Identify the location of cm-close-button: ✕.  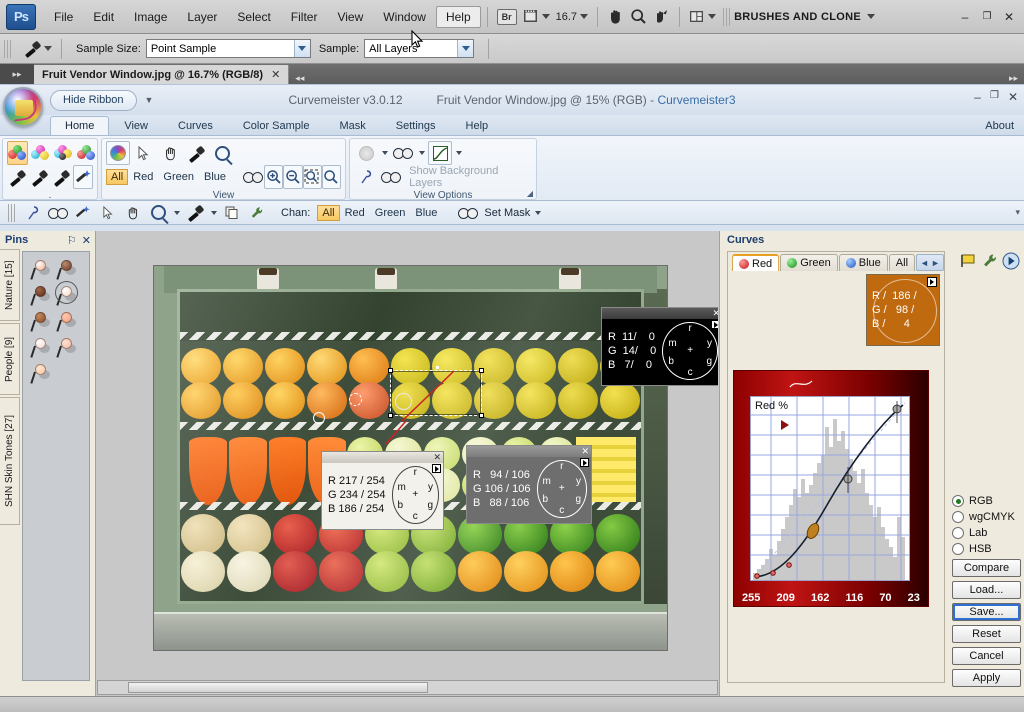
(1013, 97).